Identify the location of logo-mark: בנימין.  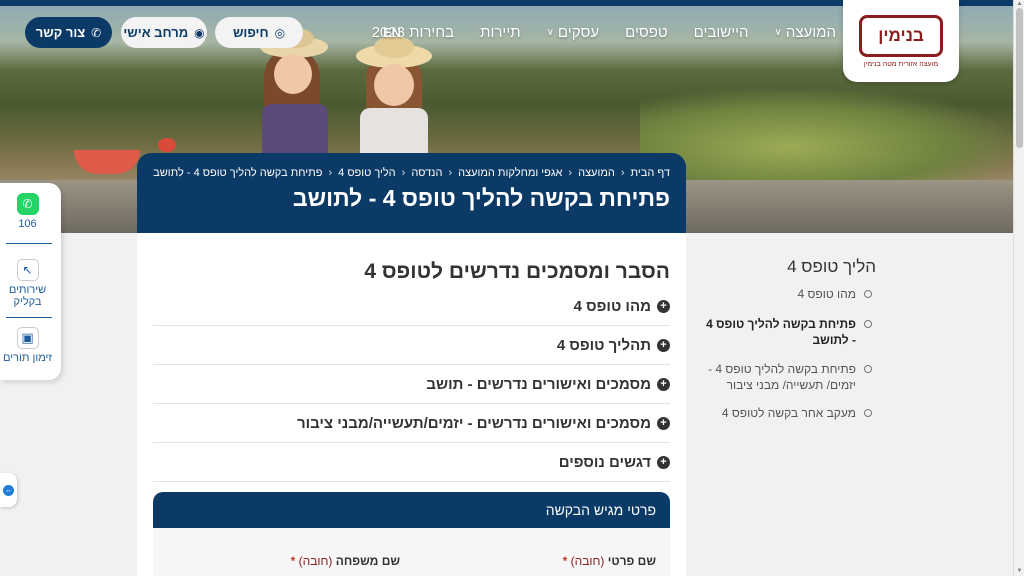
(901, 35).